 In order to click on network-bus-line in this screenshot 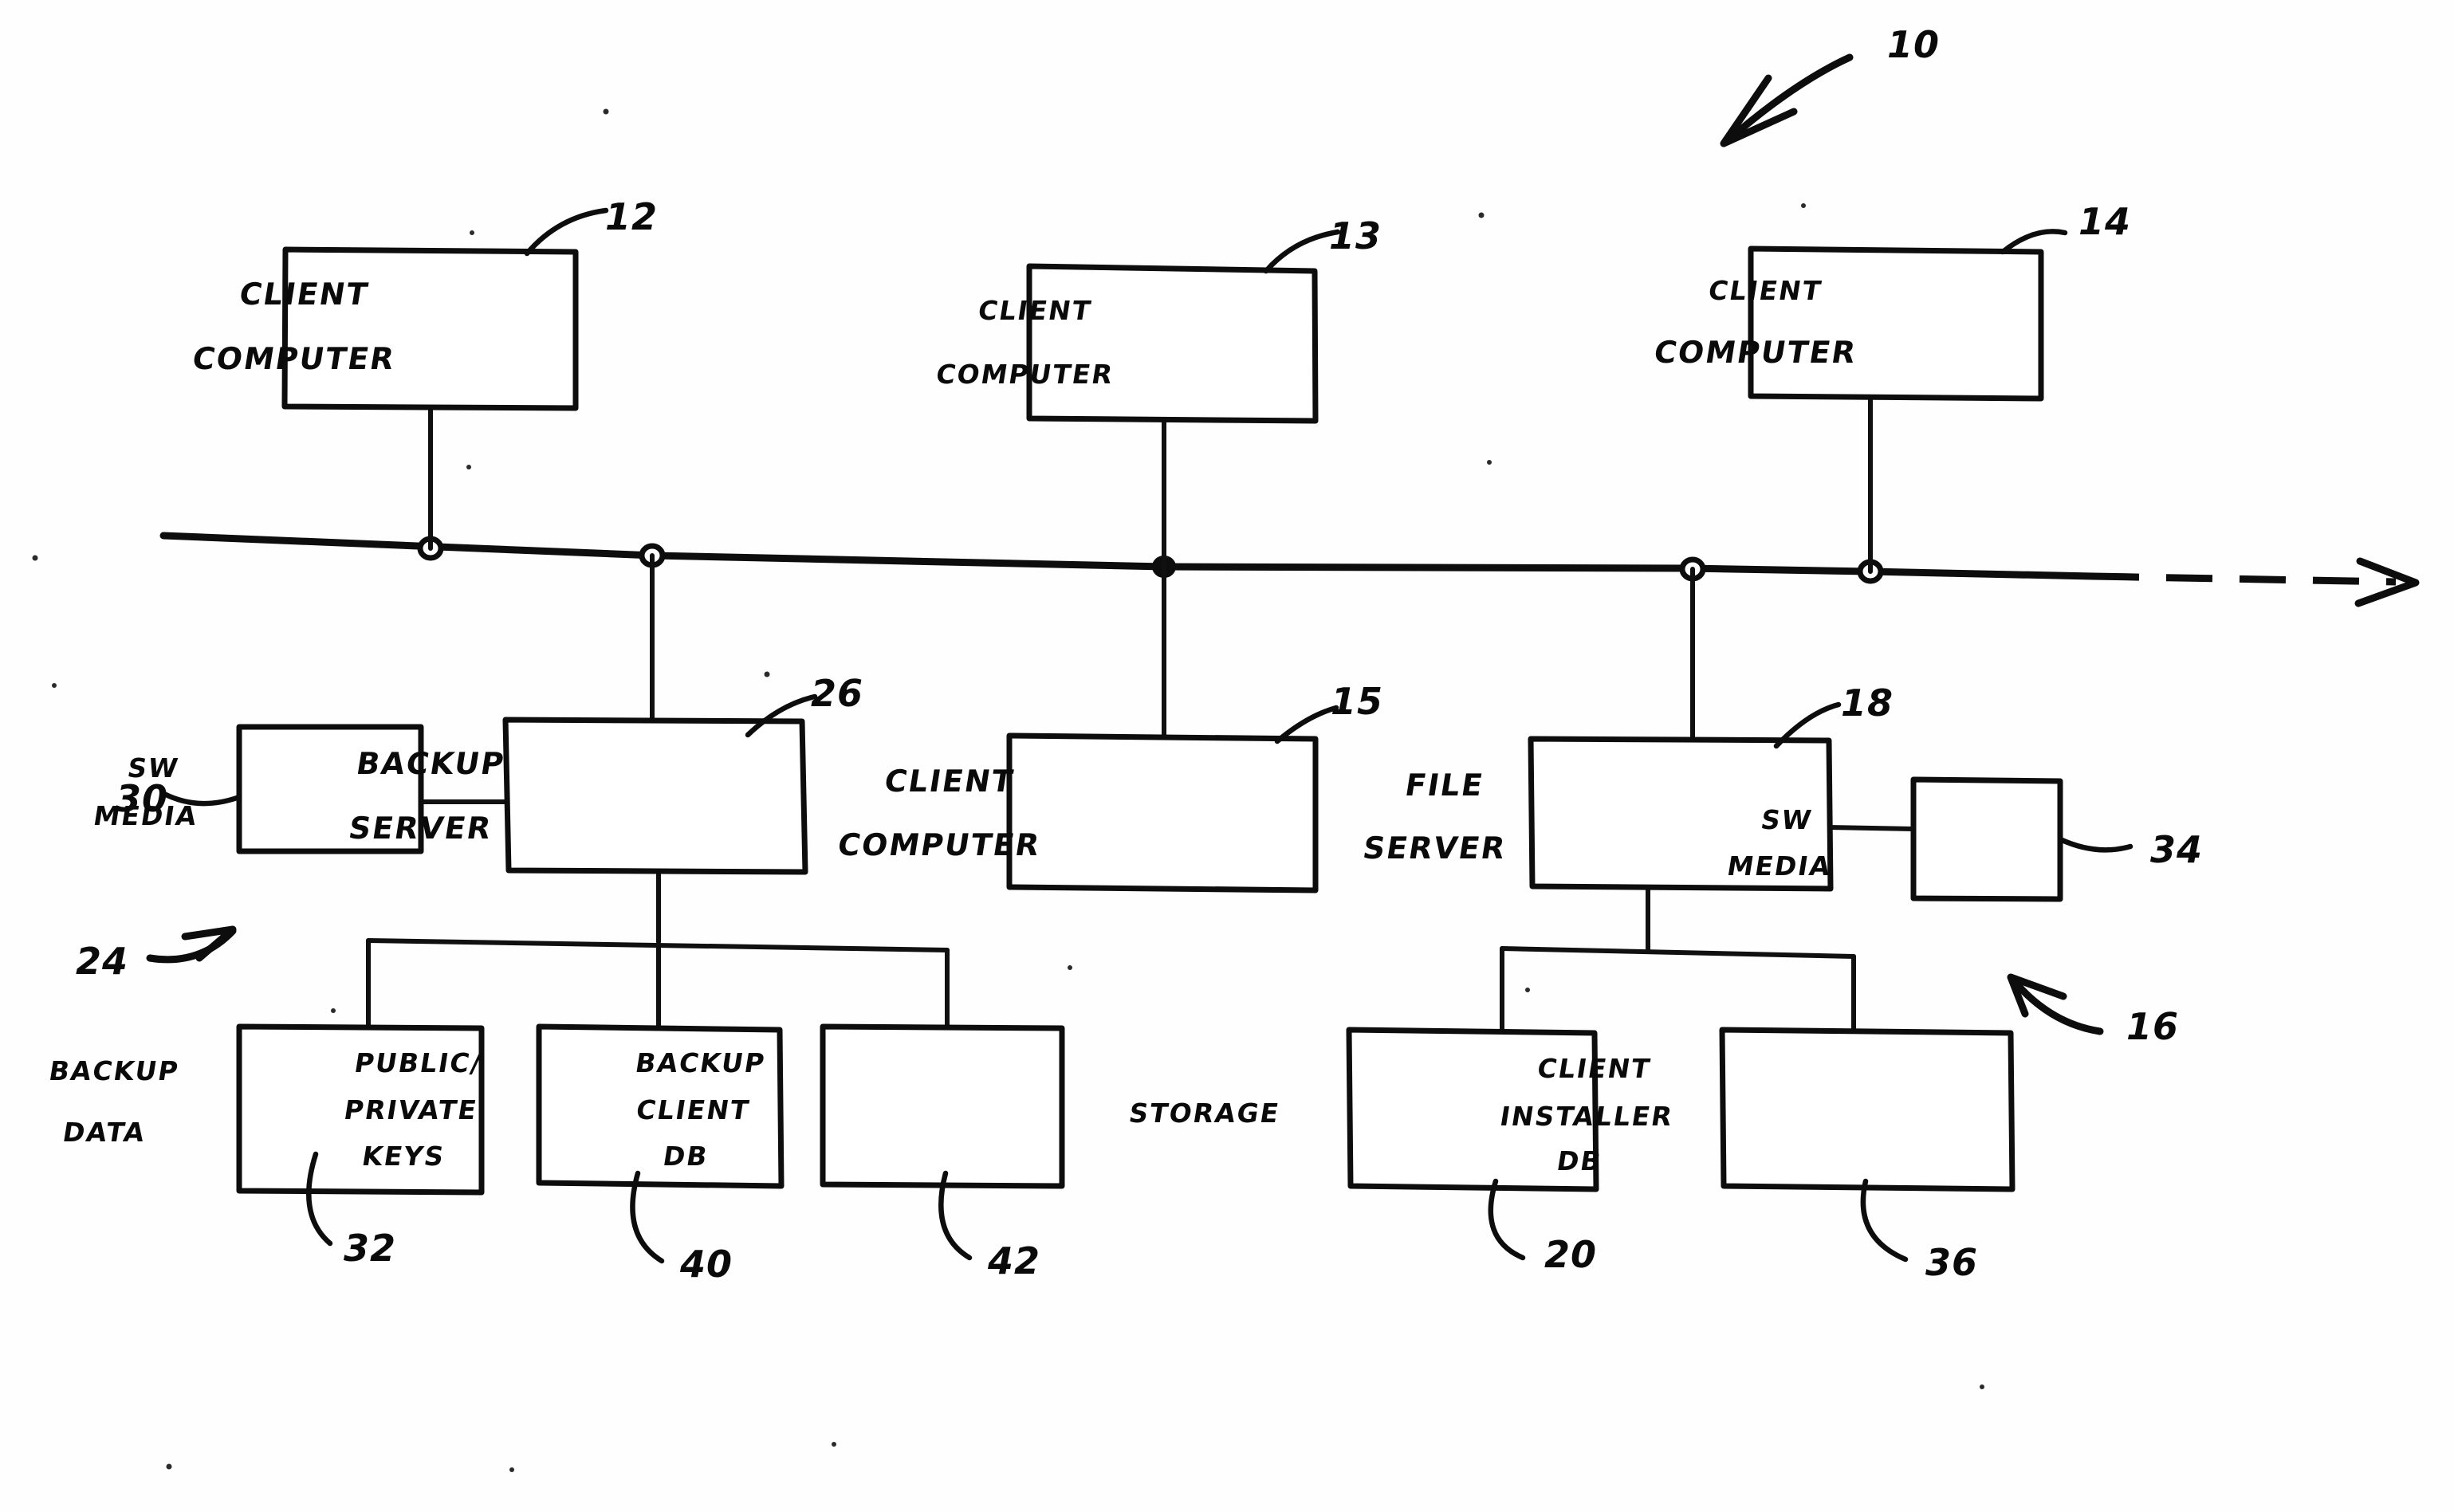, I will do `click(1128, 556)`.